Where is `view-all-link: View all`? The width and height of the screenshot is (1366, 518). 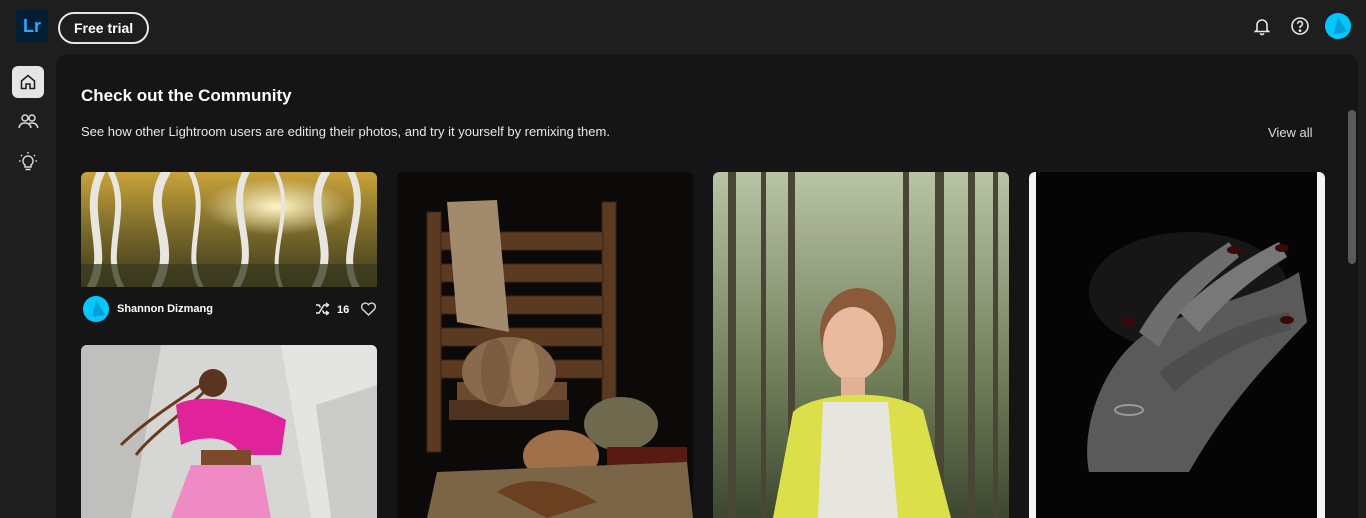 view-all-link: View all is located at coordinates (1290, 132).